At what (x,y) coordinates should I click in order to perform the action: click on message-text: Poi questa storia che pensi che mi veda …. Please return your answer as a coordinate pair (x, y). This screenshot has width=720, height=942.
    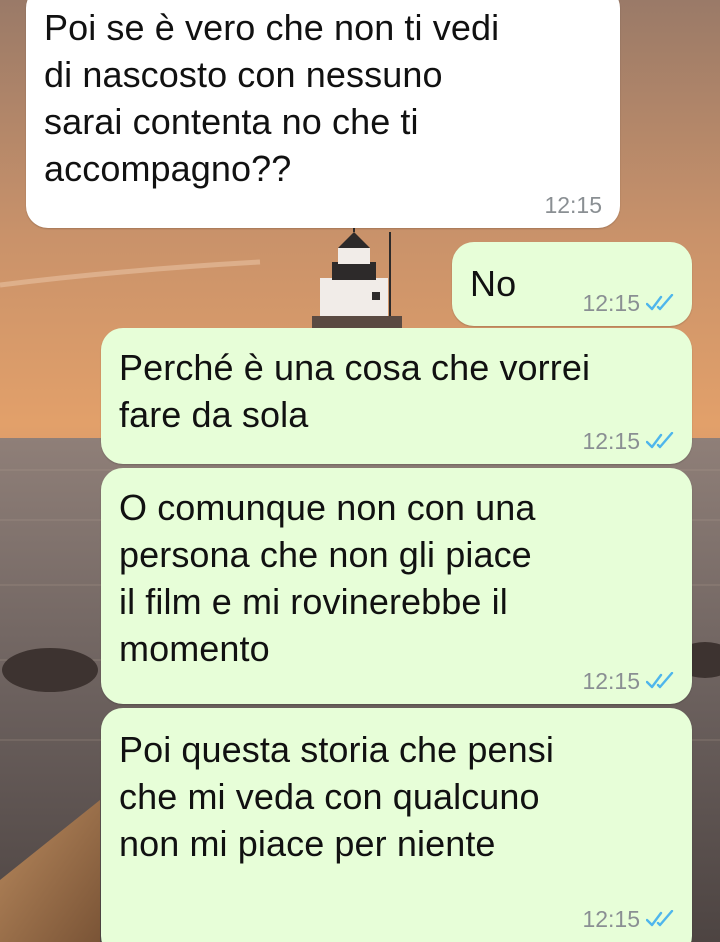
    Looking at the image, I should click on (336, 796).